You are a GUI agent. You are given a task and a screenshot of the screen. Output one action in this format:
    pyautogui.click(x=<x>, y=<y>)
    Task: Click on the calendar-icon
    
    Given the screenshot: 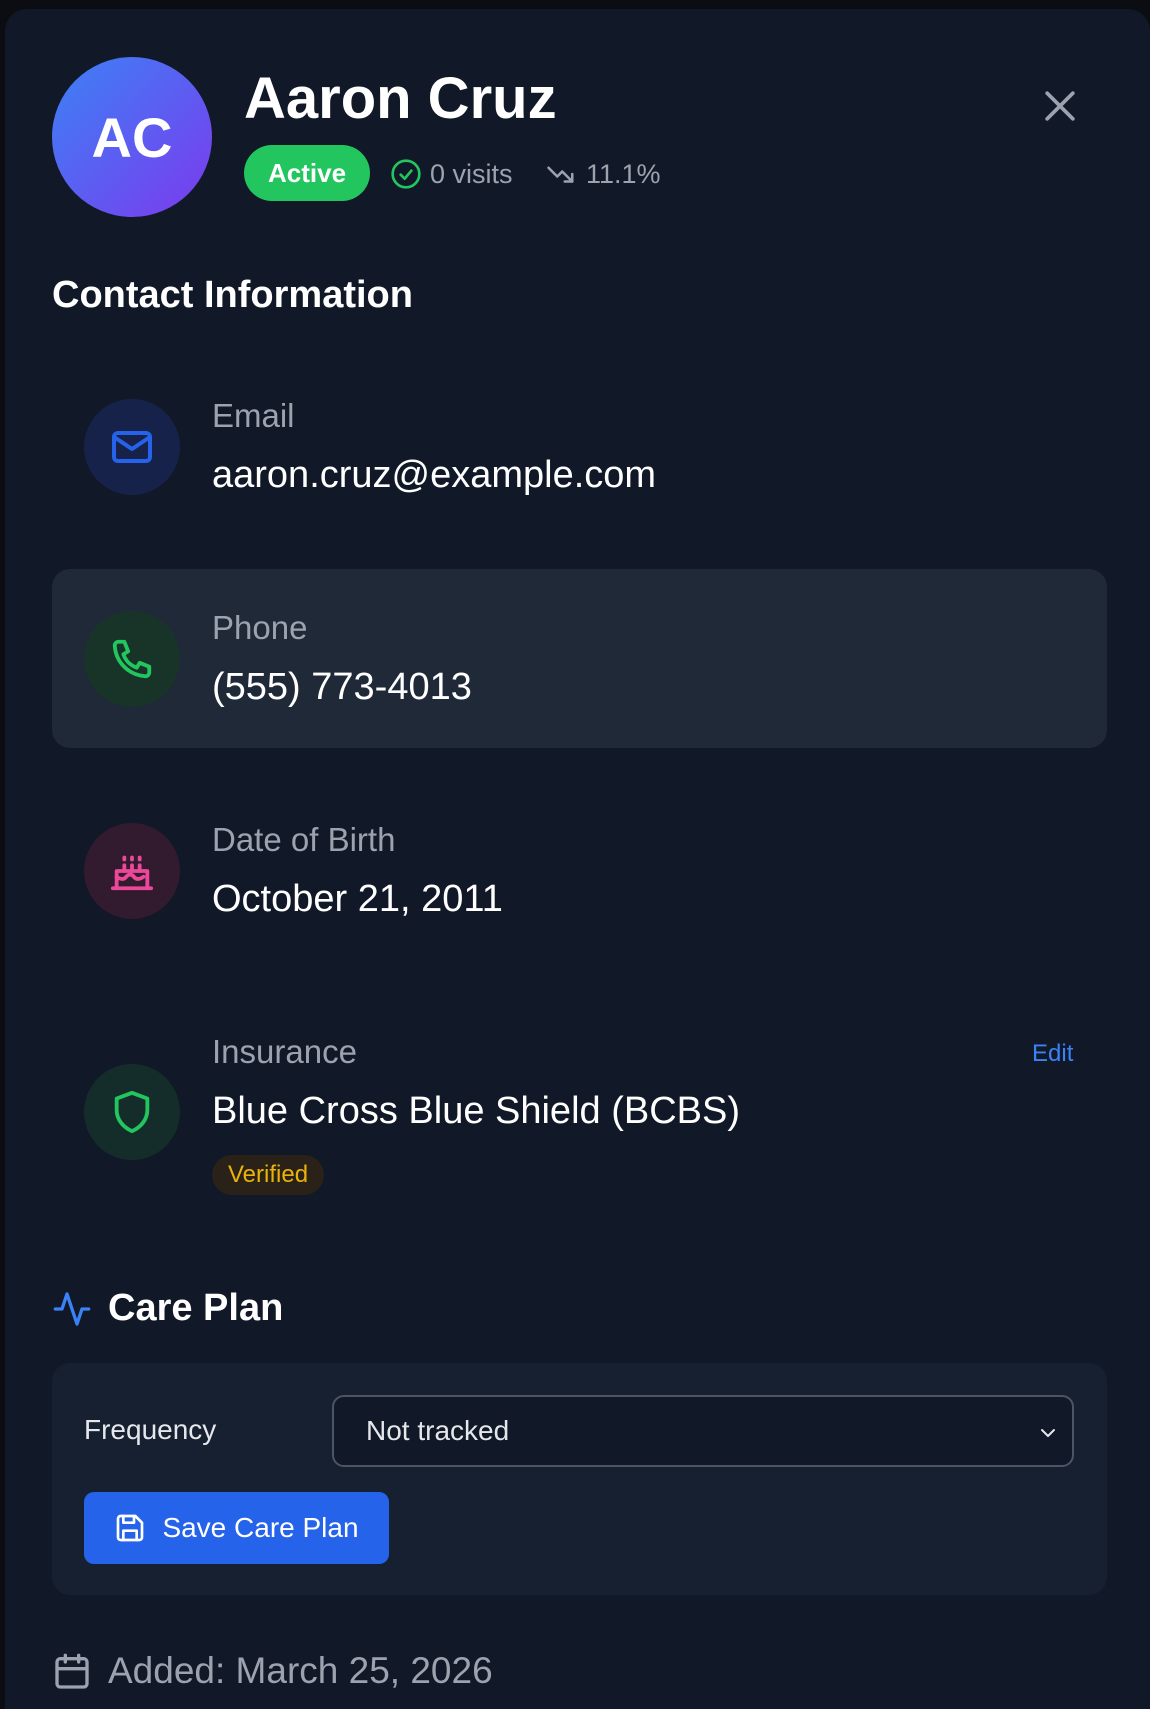 What is the action you would take?
    pyautogui.click(x=72, y=1671)
    